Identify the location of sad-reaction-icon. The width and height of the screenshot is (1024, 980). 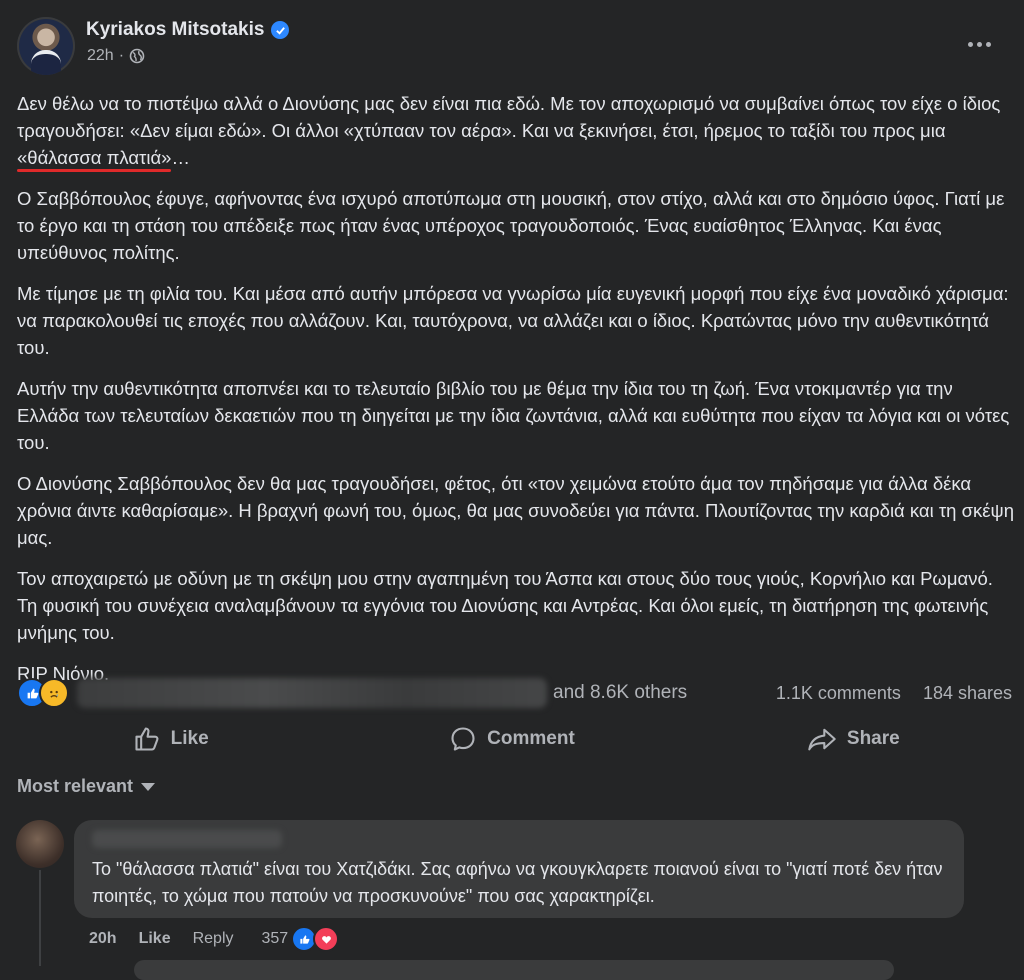
(54, 693).